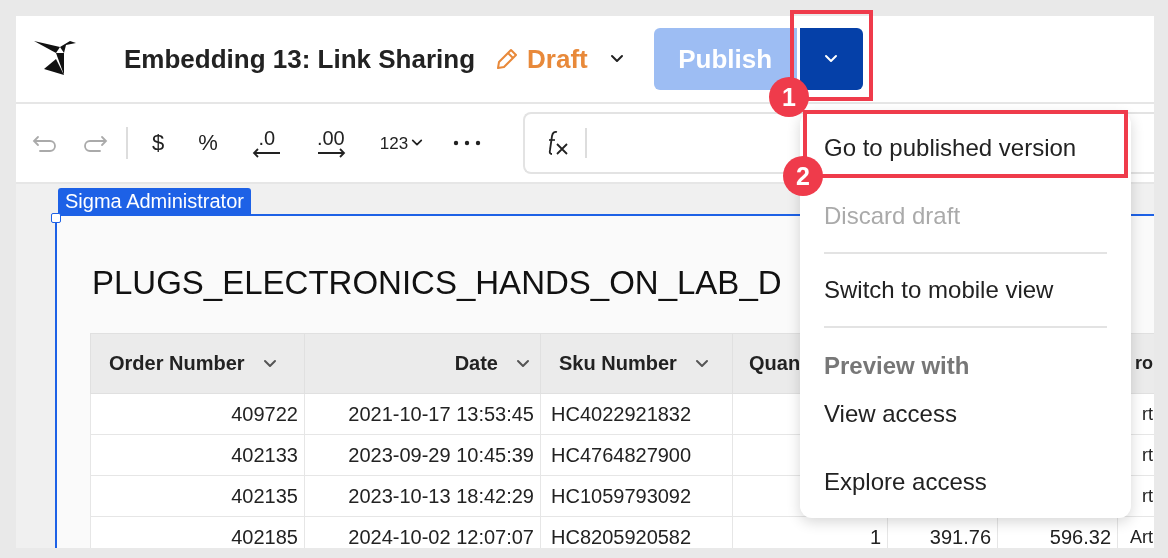  Describe the element at coordinates (636, 414) in the screenshot. I see `table-cell: HC4022921832` at that location.